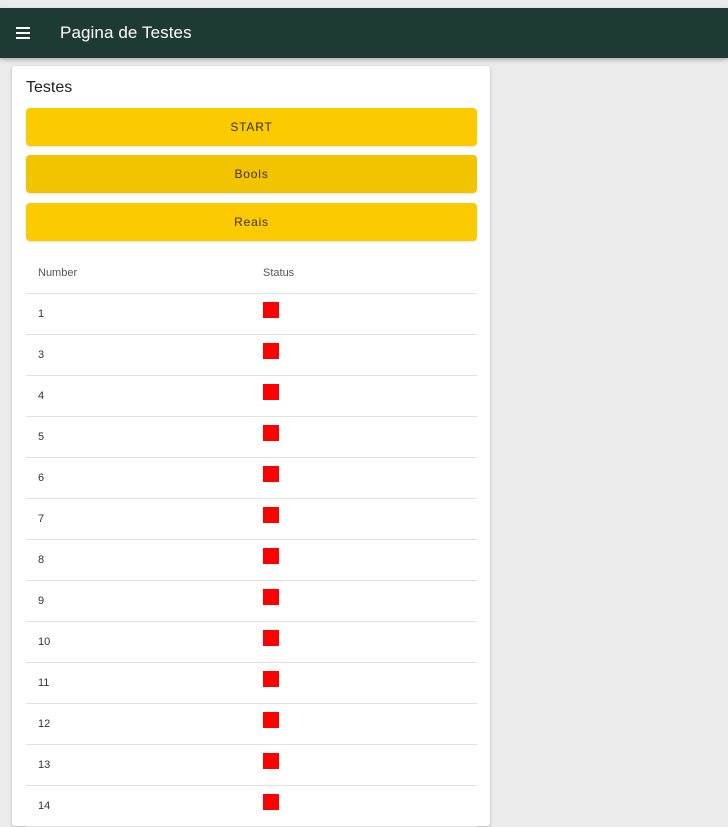  I want to click on reais-button: Reais, so click(251, 222).